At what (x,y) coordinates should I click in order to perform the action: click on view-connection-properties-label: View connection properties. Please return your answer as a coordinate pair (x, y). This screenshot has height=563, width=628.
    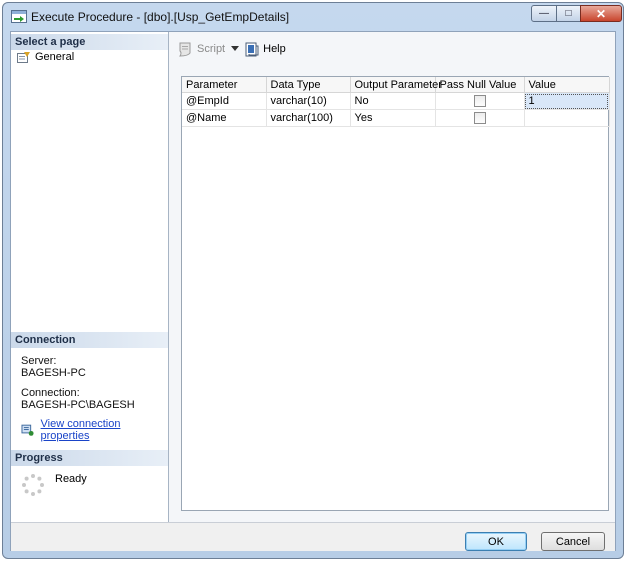
    Looking at the image, I should click on (80, 430).